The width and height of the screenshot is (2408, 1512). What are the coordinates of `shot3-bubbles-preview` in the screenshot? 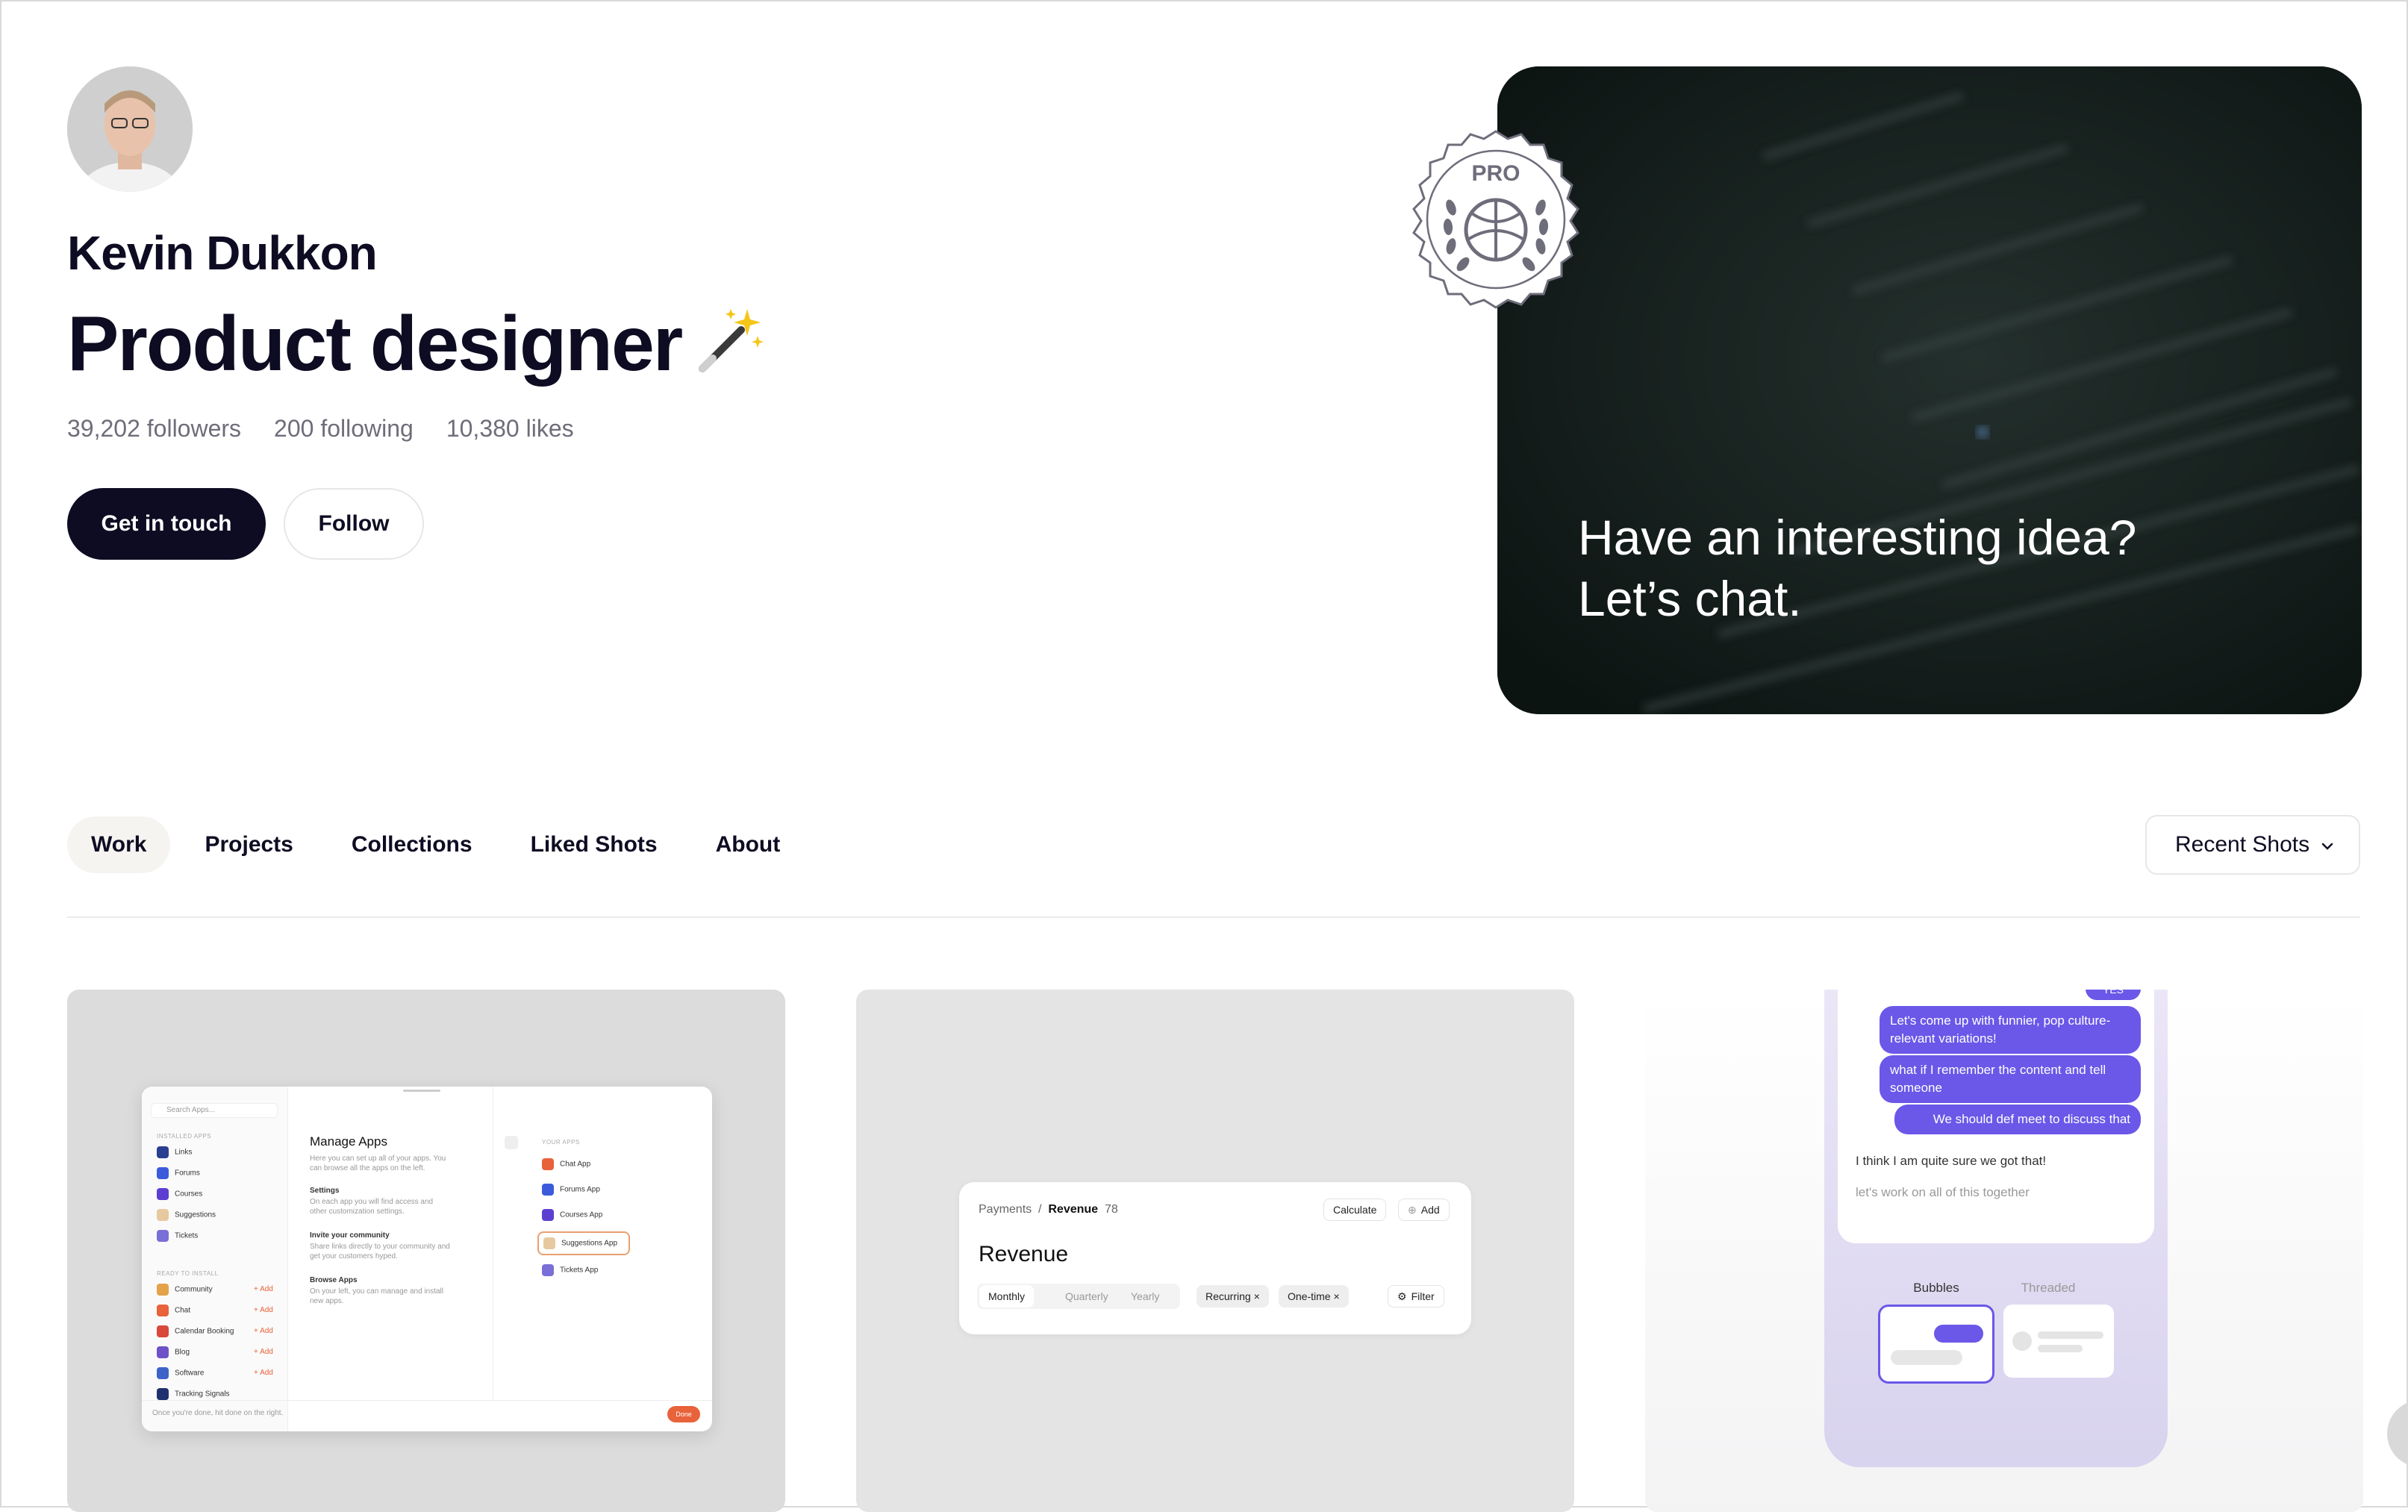 It's located at (1936, 1344).